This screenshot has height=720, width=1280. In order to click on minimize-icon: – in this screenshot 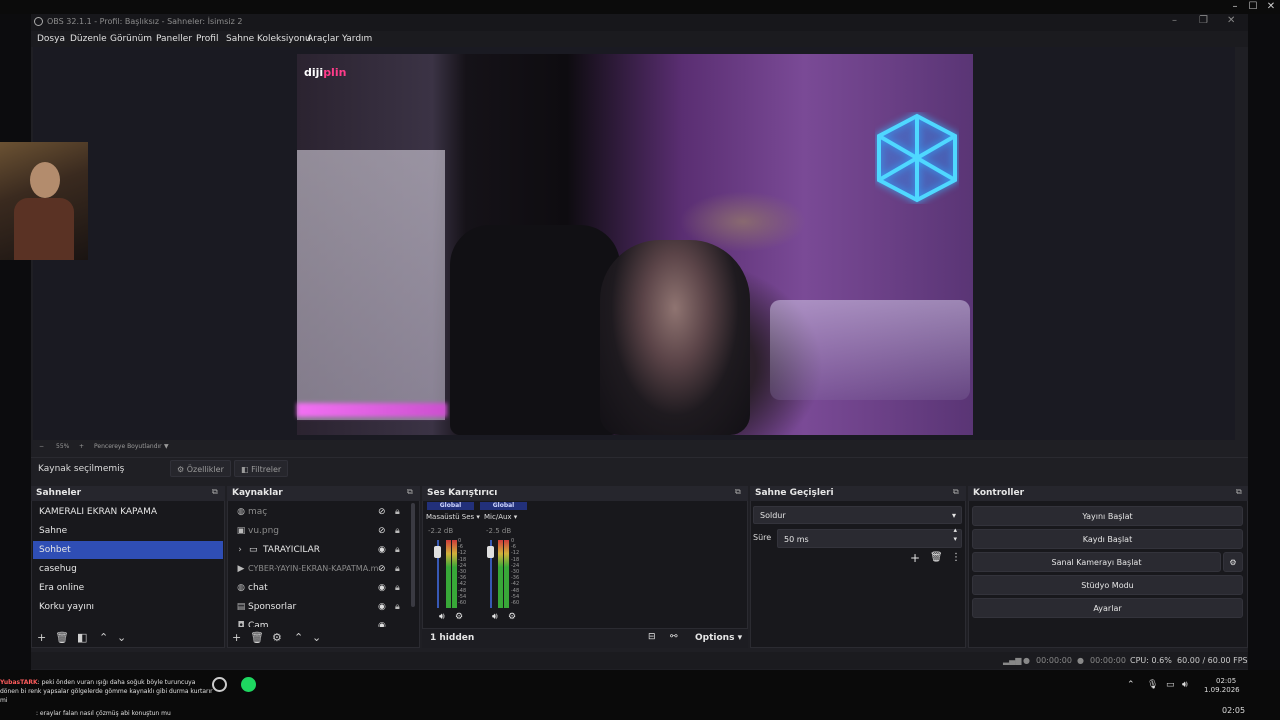, I will do `click(1235, 7)`.